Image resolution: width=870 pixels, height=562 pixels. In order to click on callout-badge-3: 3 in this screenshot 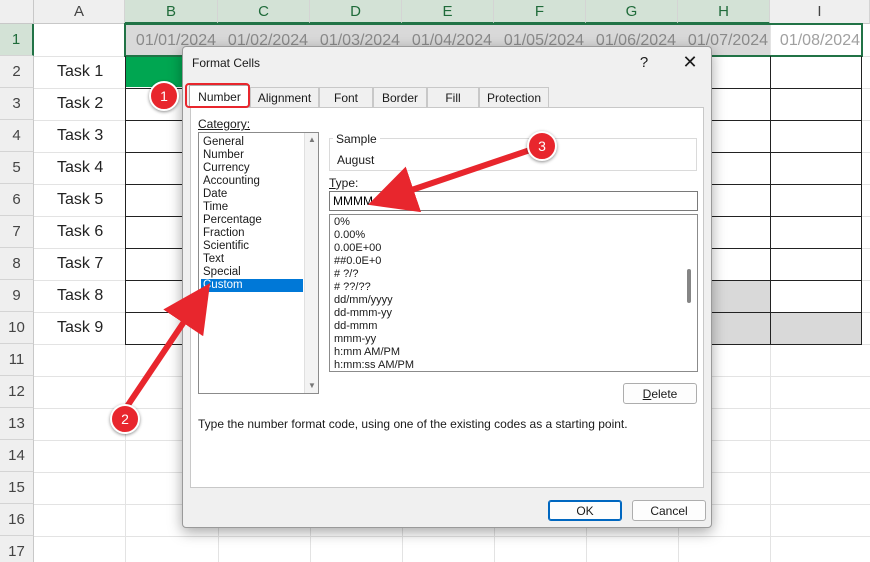, I will do `click(542, 146)`.